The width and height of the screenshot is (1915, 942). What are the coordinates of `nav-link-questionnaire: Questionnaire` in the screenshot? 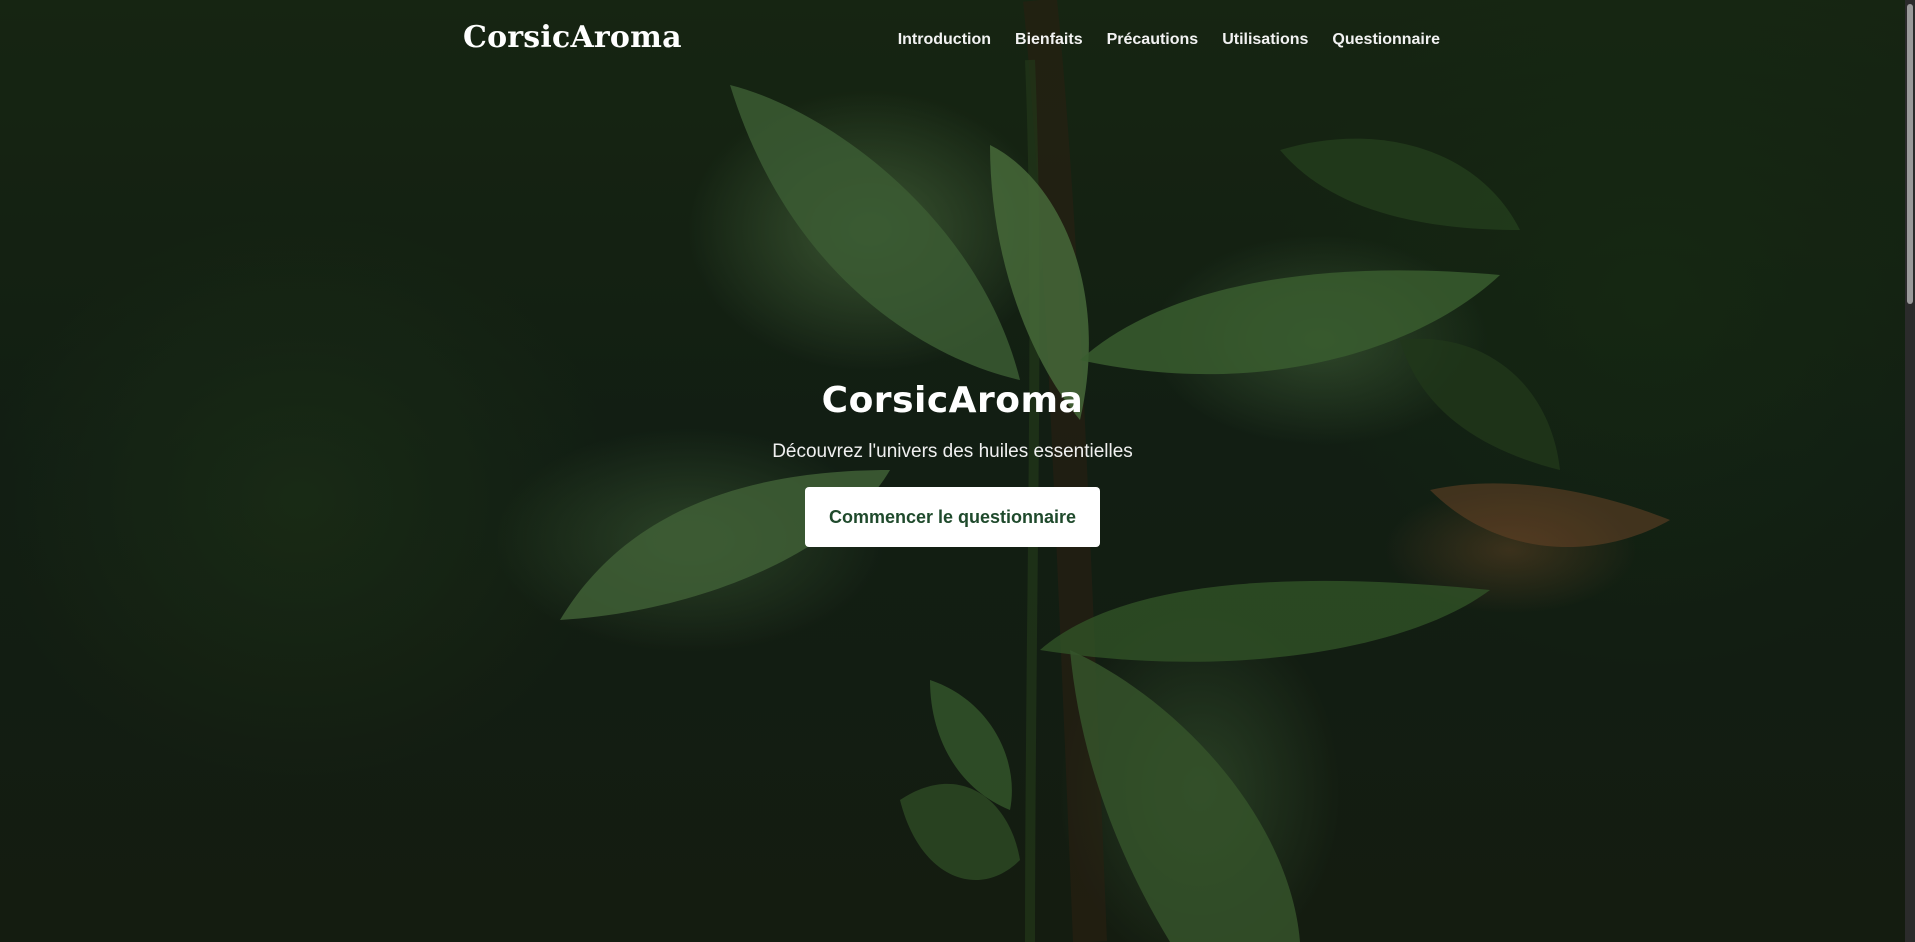 It's located at (1386, 40).